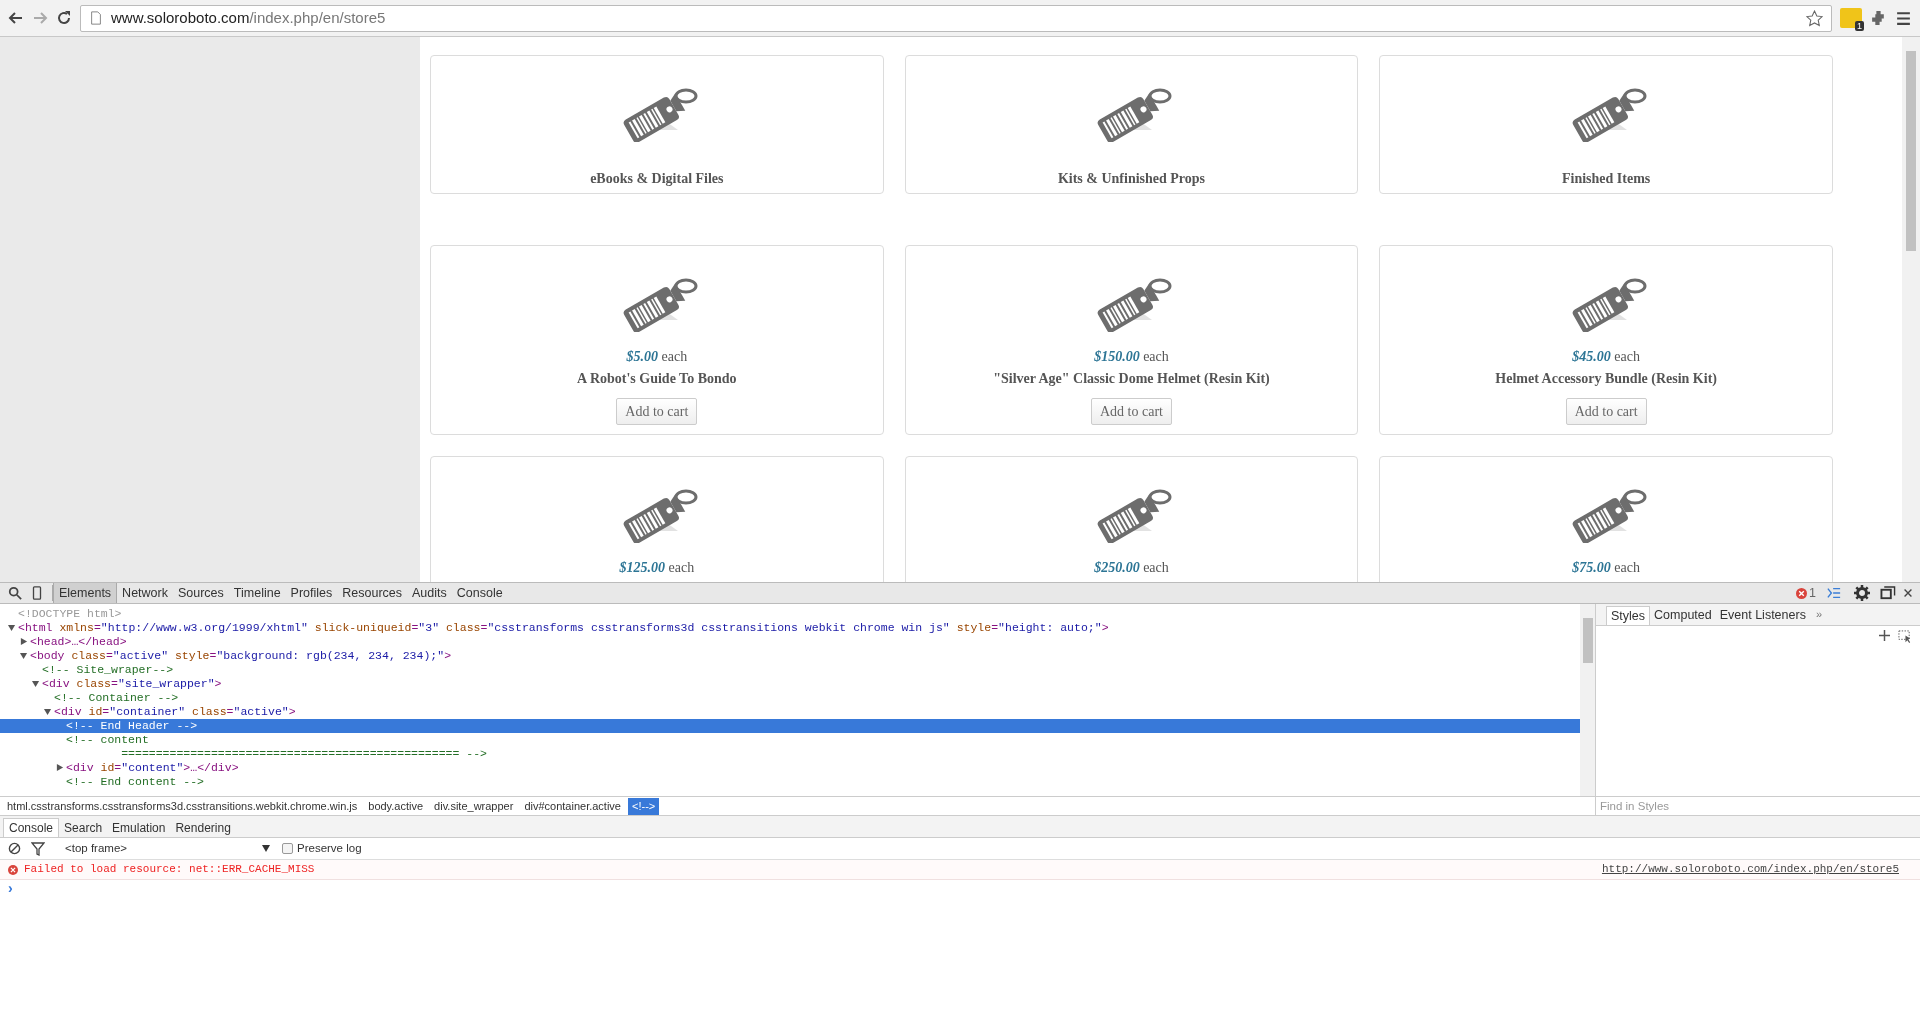  What do you see at coordinates (145, 593) in the screenshot?
I see `devtools-tab: Network` at bounding box center [145, 593].